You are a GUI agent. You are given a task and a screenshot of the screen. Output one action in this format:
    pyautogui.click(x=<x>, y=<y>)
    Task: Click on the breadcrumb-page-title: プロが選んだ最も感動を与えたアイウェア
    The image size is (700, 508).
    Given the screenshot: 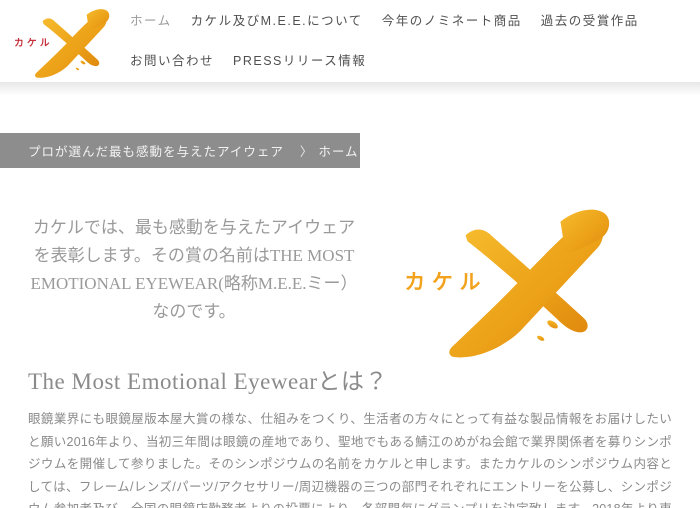 What is the action you would take?
    pyautogui.click(x=156, y=152)
    